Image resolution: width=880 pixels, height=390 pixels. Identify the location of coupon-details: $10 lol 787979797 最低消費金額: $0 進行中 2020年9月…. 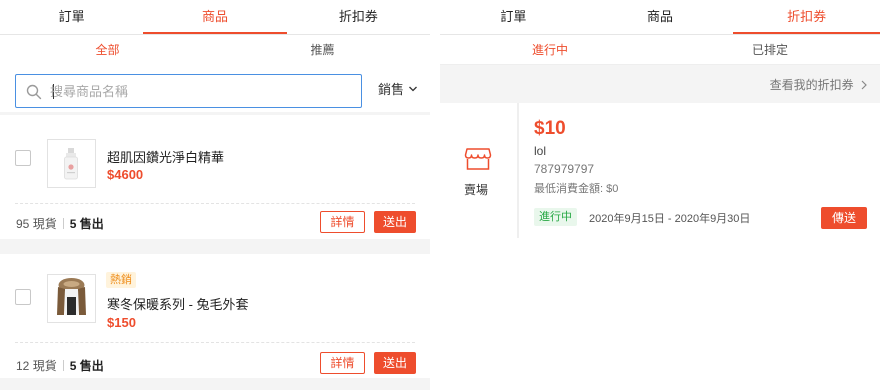
(699, 170).